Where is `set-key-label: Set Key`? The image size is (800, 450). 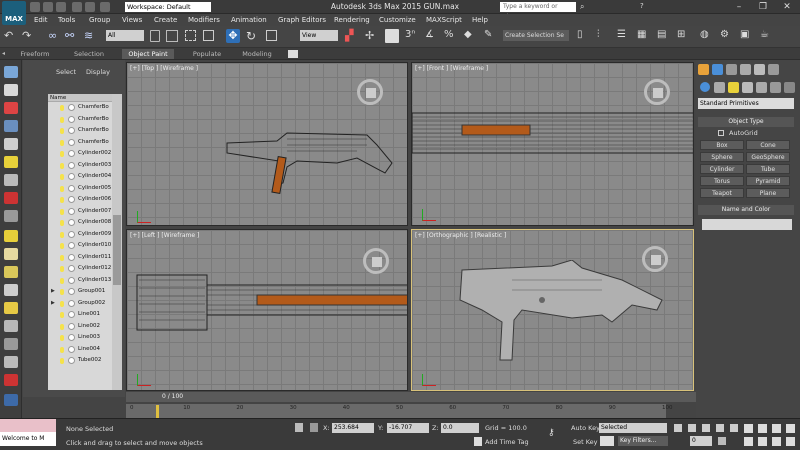 set-key-label: Set Key is located at coordinates (585, 442).